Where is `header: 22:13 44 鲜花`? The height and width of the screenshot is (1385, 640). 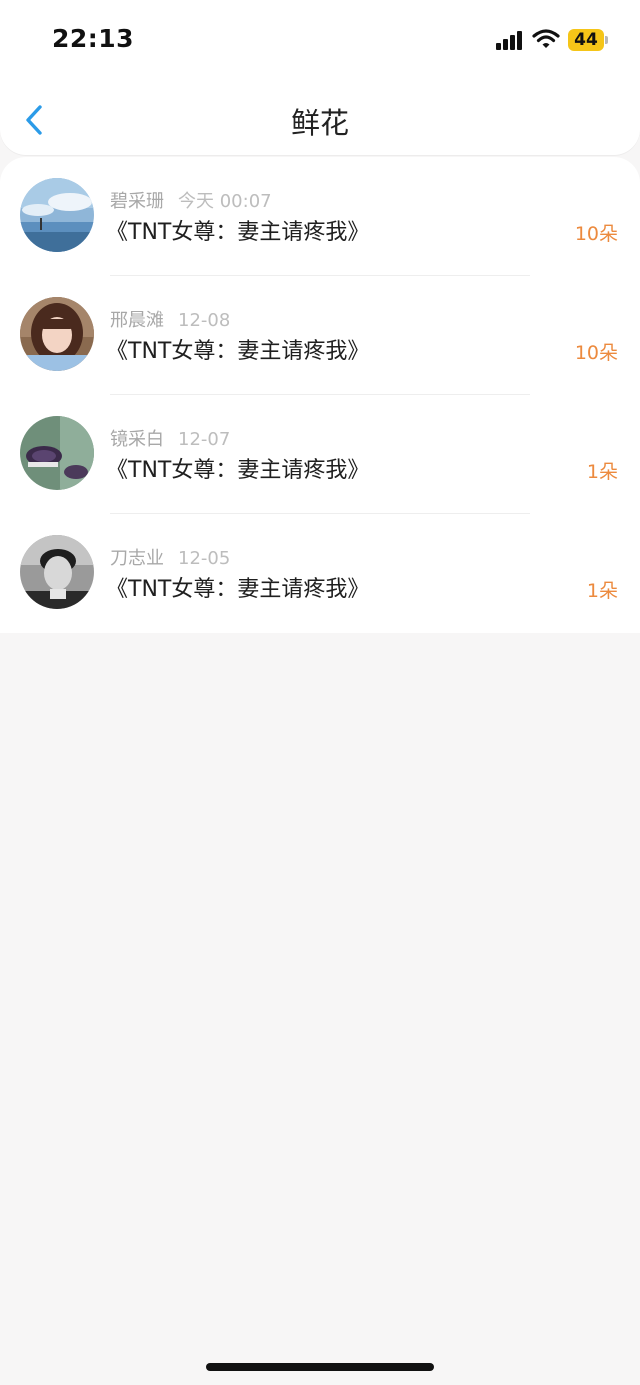 header: 22:13 44 鲜花 is located at coordinates (320, 77).